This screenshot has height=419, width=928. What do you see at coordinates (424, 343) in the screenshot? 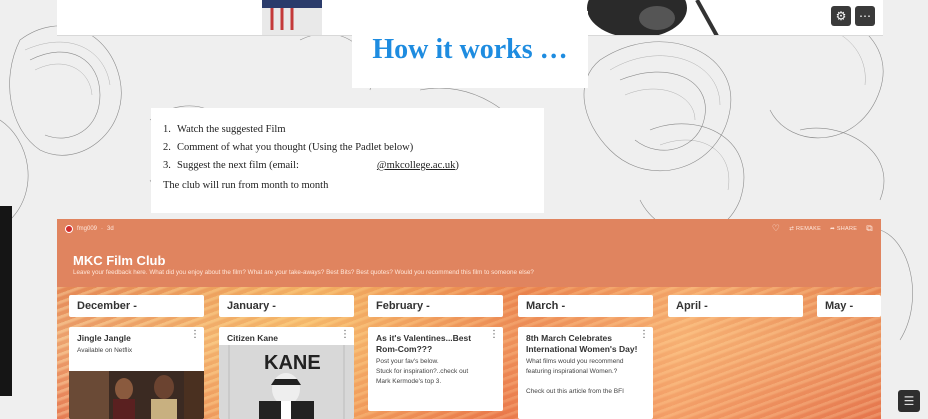
I see `card-title: As it's Valentines...Best Rom-Com???` at bounding box center [424, 343].